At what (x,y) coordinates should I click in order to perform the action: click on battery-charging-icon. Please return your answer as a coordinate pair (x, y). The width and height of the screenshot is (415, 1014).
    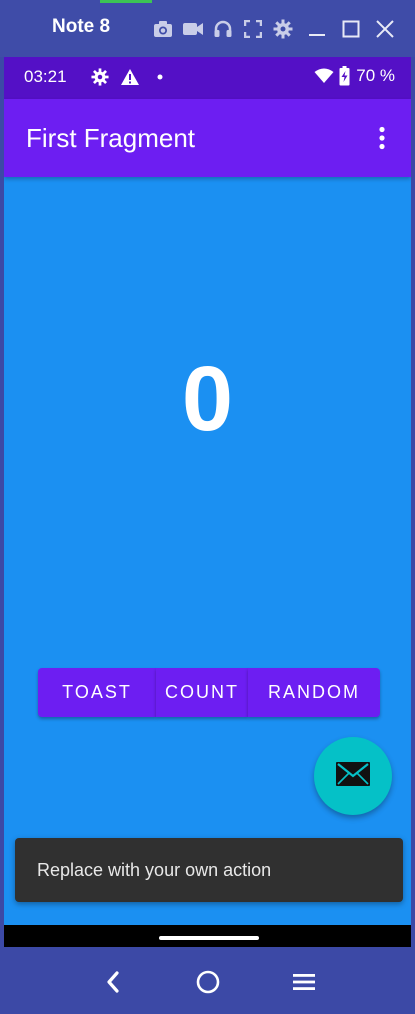
    Looking at the image, I should click on (344, 76).